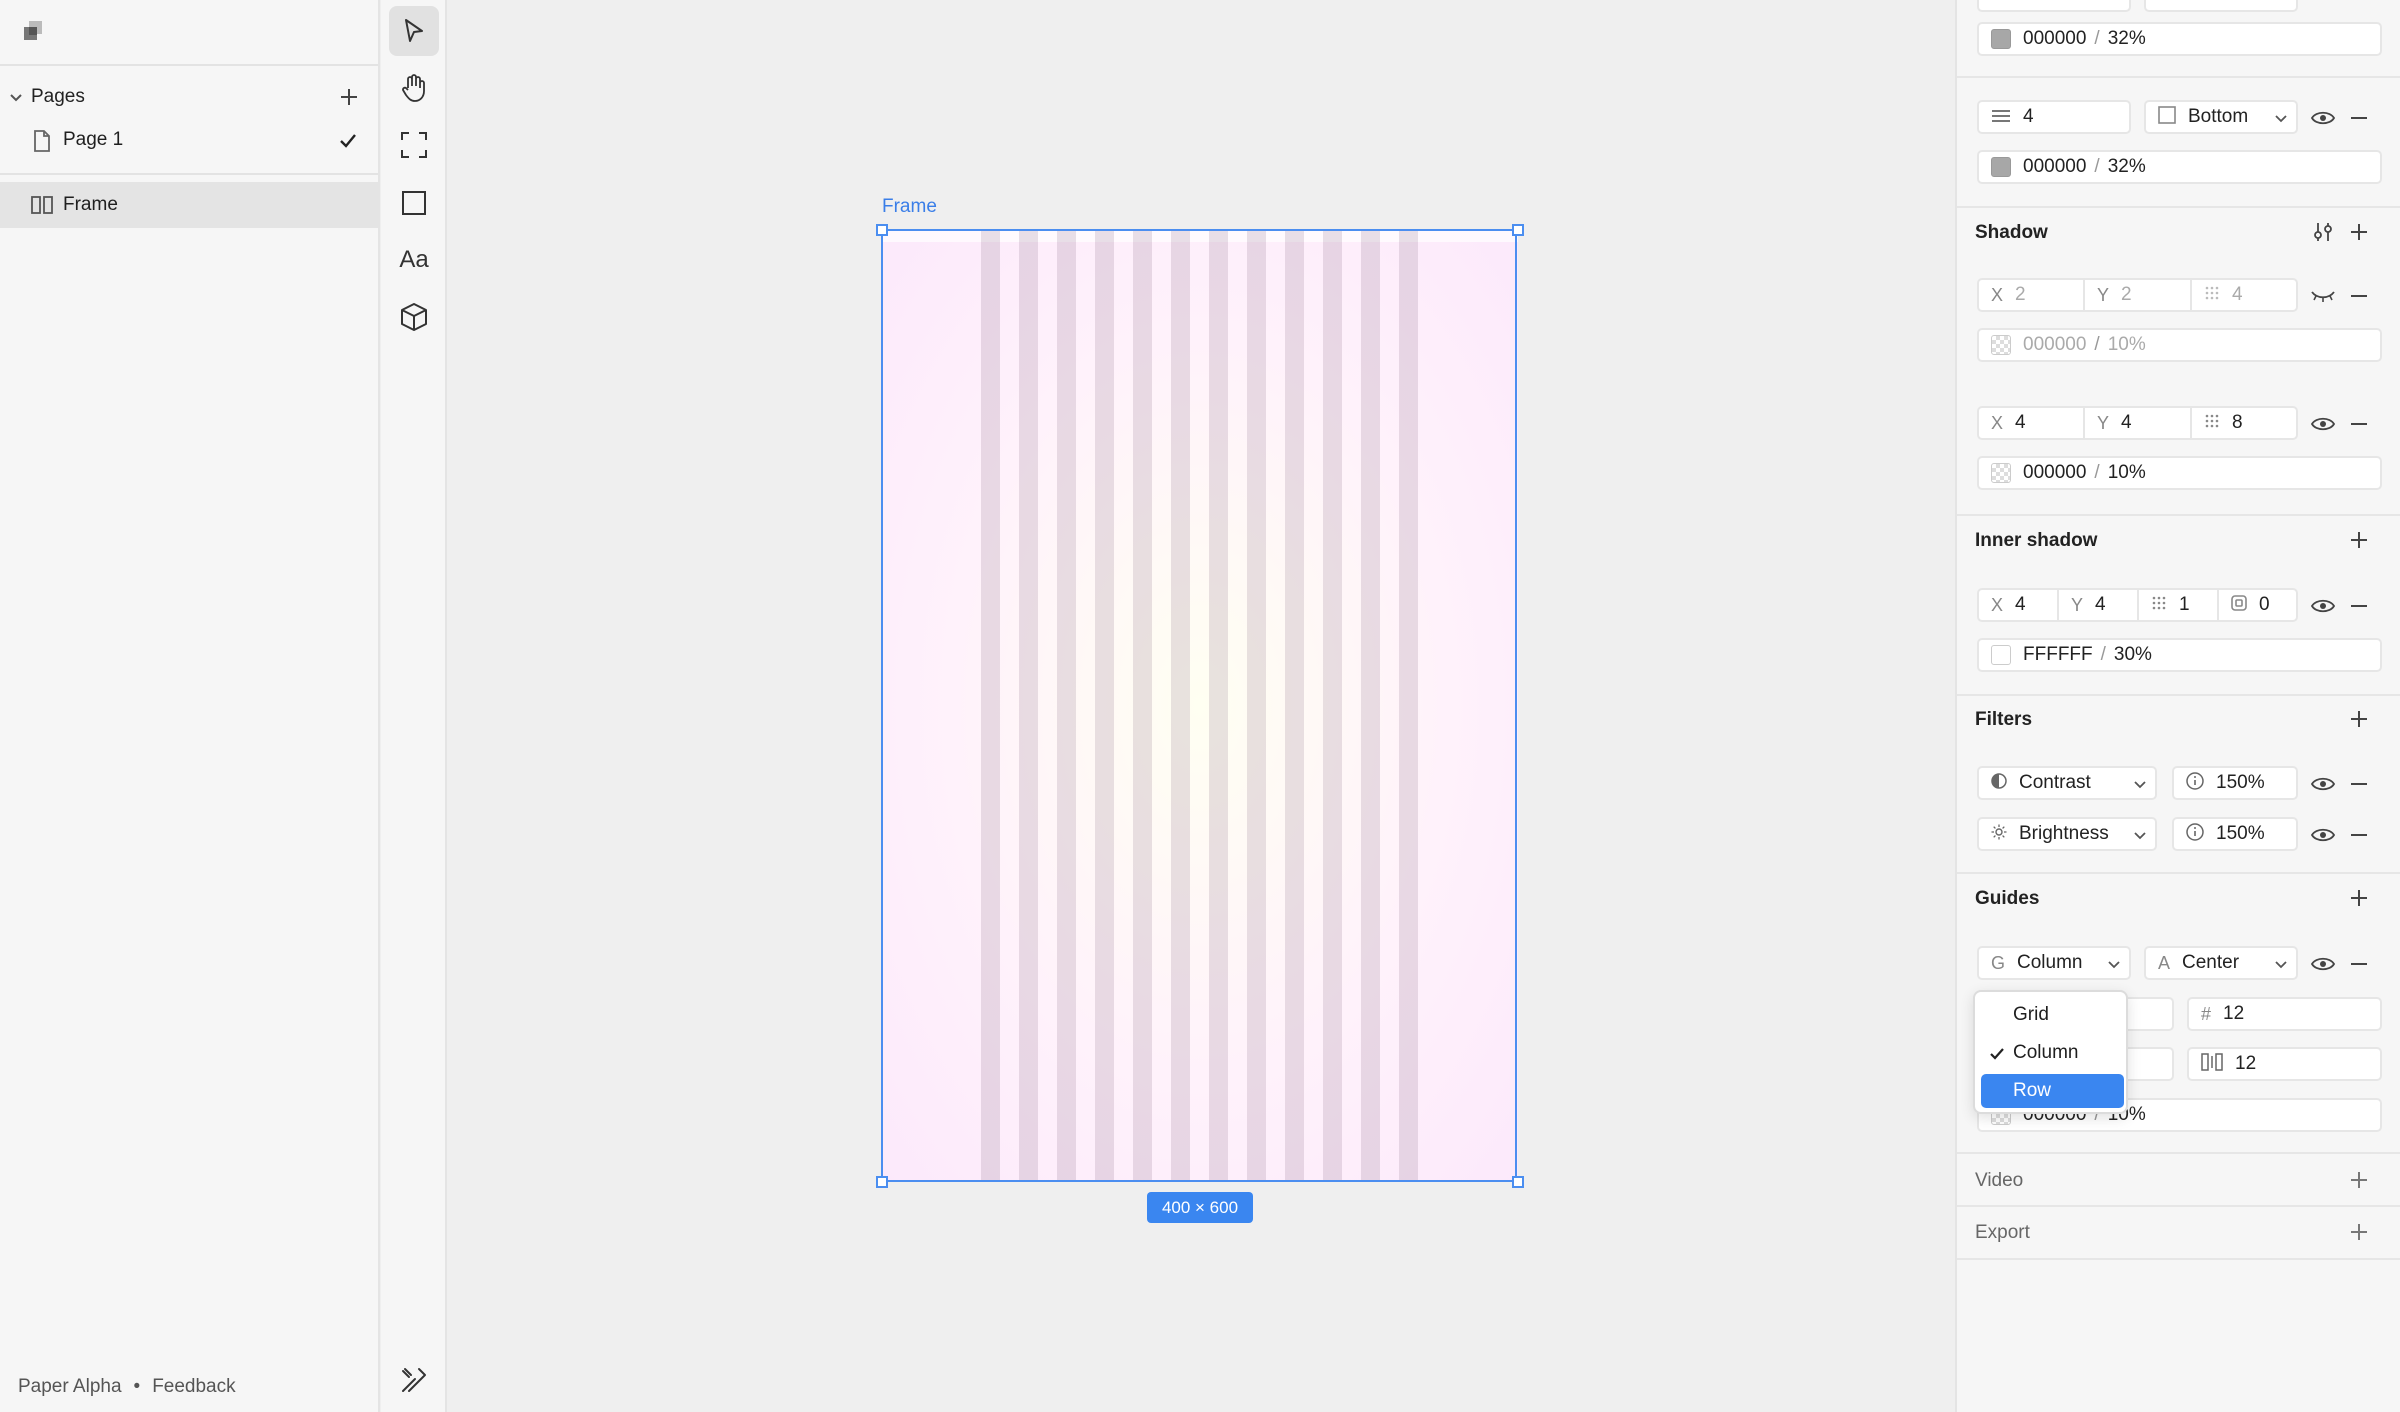 The height and width of the screenshot is (1412, 2400). Describe the element at coordinates (2179, 605) in the screenshot. I see `inner-shadow-blur-field: 1` at that location.